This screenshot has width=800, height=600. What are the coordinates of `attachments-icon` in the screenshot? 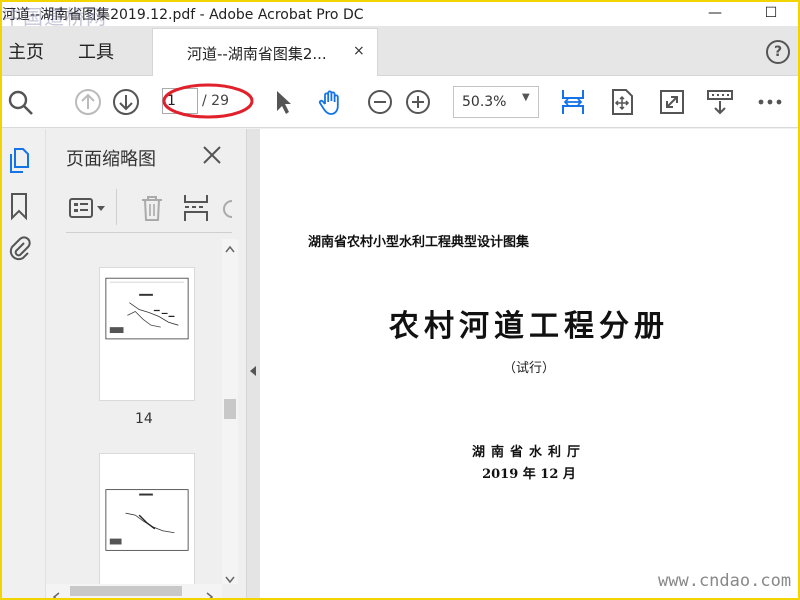 It's located at (19, 248).